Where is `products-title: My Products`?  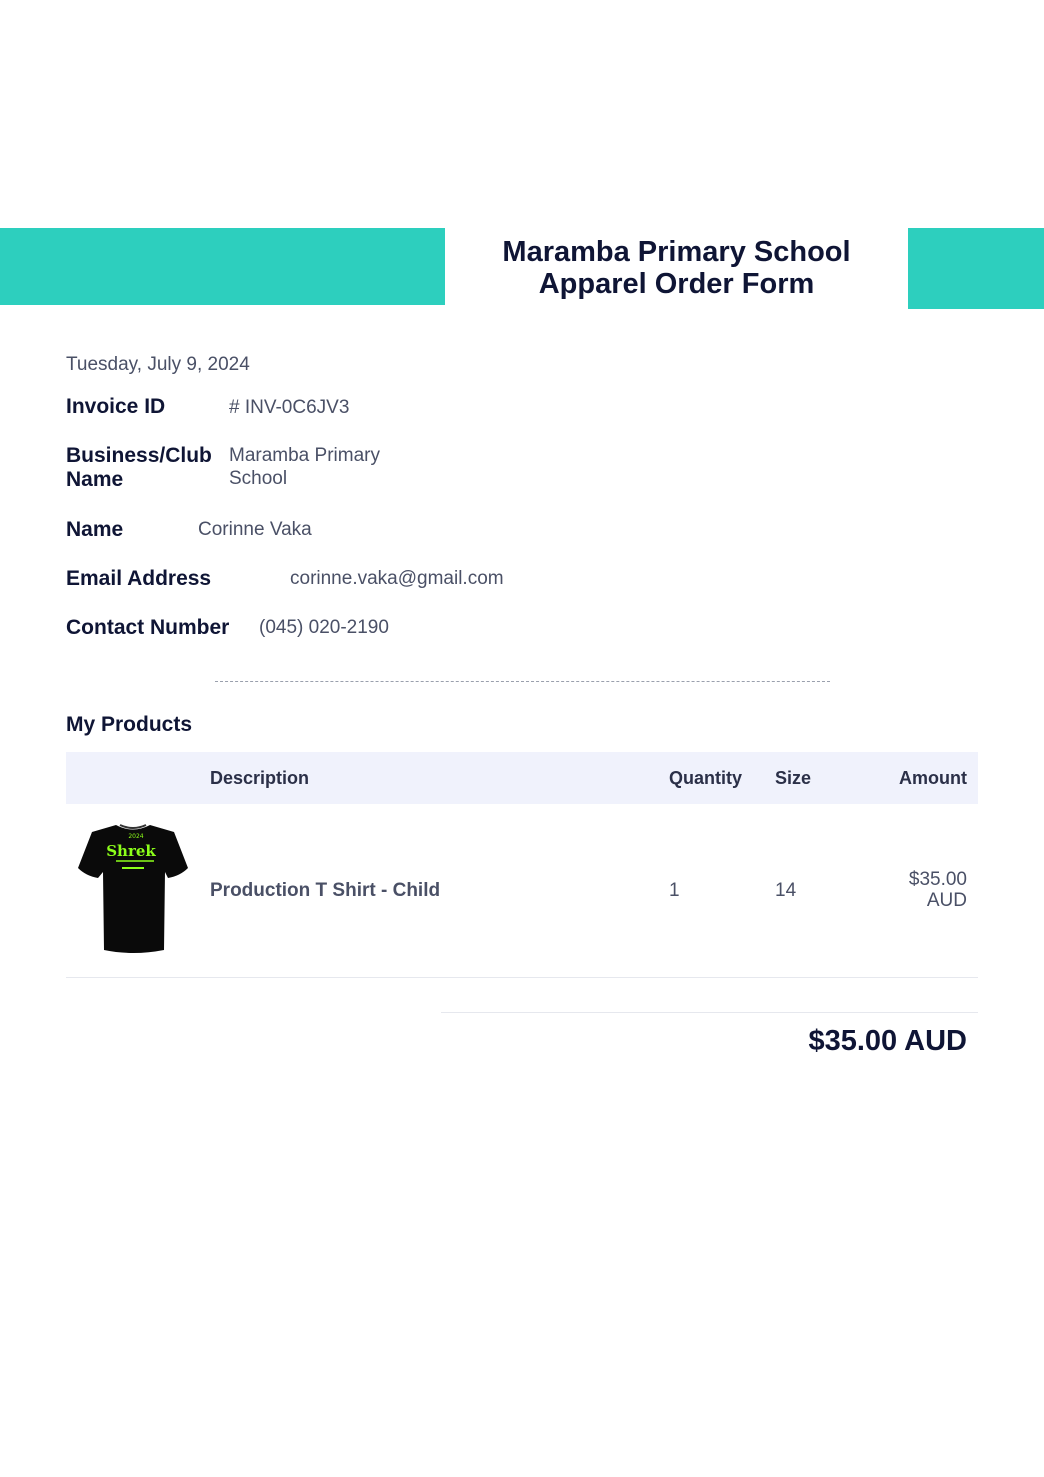 products-title: My Products is located at coordinates (129, 724).